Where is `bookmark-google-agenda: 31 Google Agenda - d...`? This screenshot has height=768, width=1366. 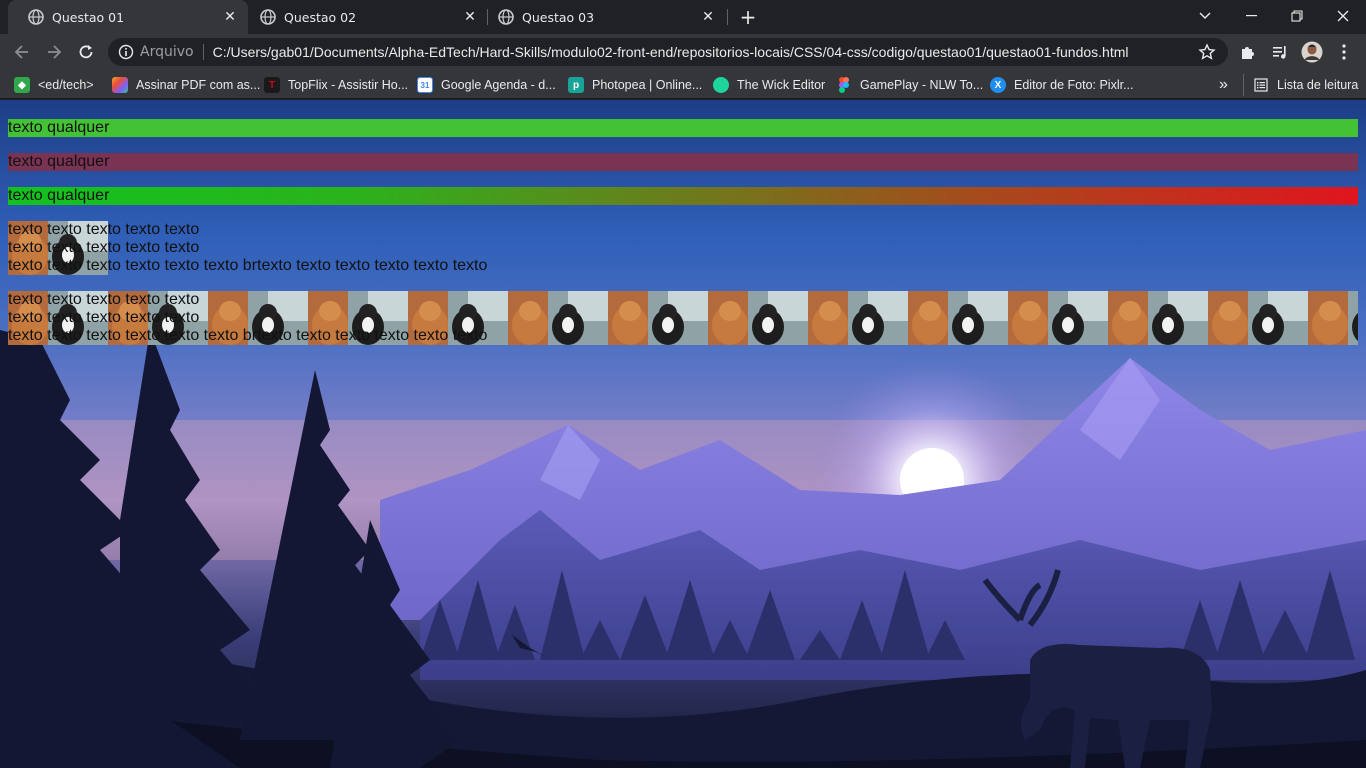 bookmark-google-agenda: 31 Google Agenda - d... is located at coordinates (486, 85).